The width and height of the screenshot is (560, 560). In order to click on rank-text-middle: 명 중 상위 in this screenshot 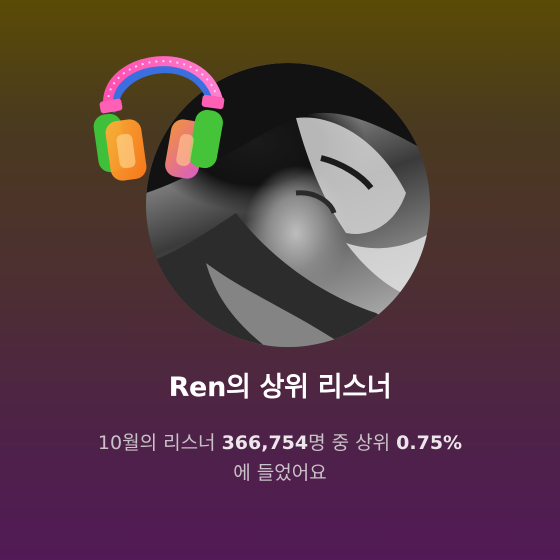, I will do `click(352, 443)`.